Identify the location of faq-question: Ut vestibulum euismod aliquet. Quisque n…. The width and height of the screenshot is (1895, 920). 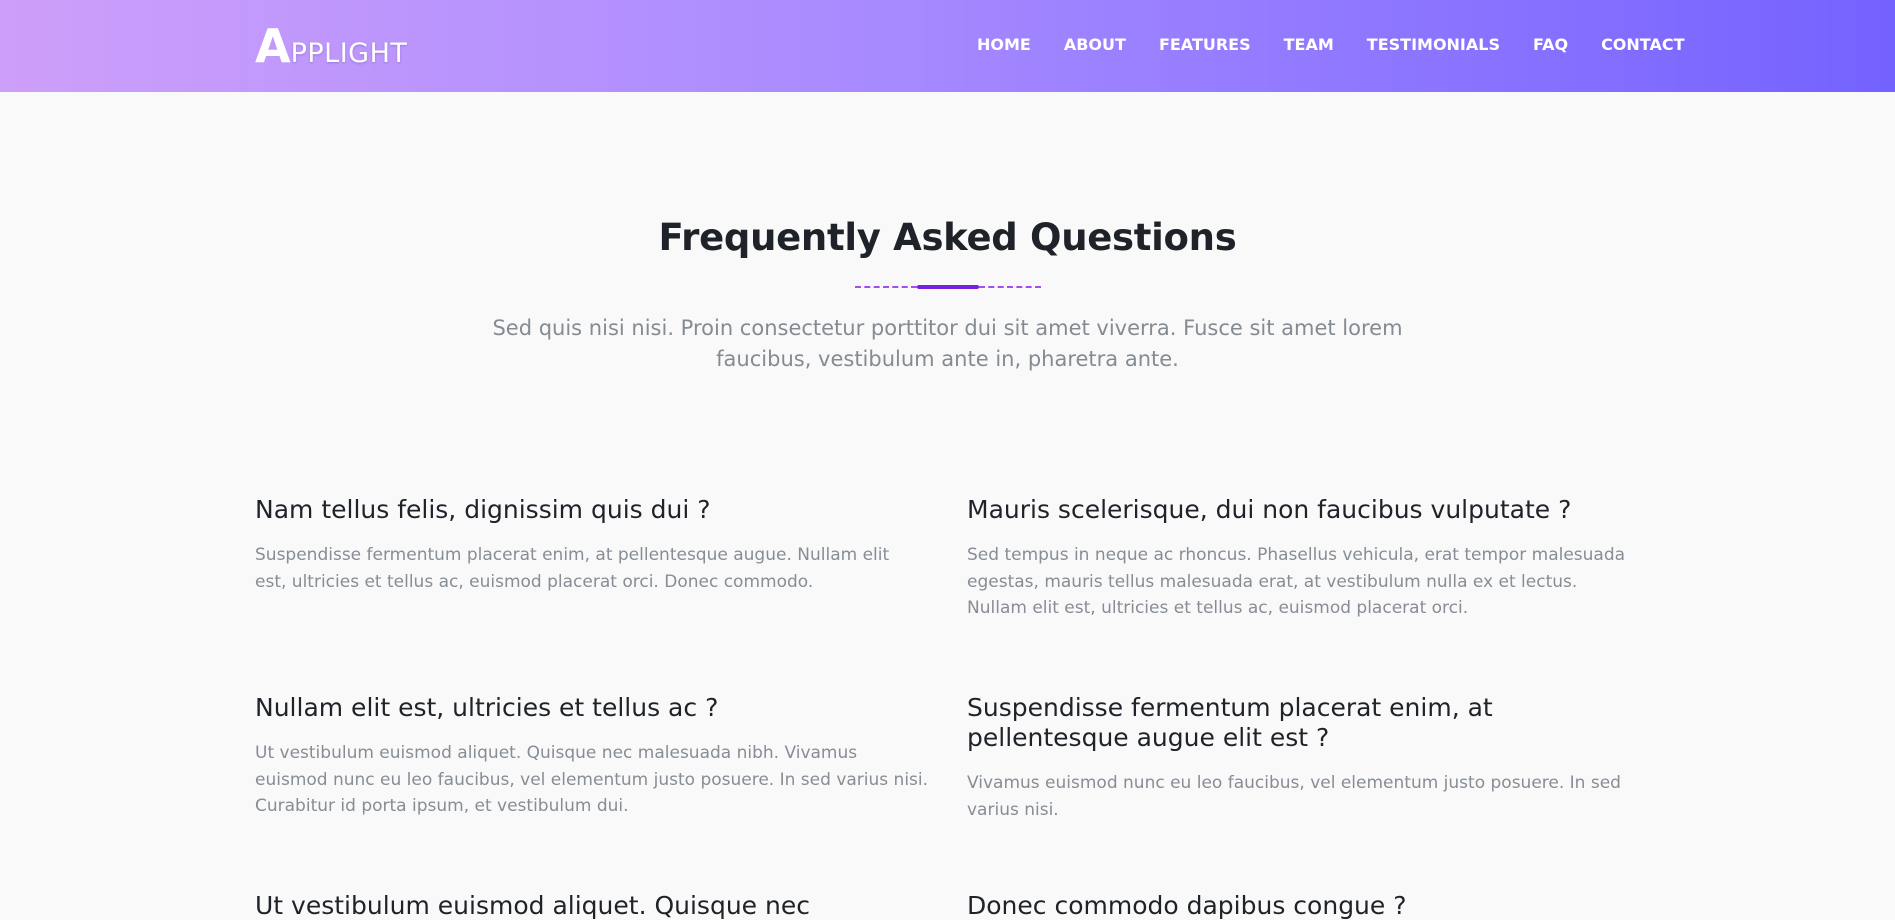
(532, 905).